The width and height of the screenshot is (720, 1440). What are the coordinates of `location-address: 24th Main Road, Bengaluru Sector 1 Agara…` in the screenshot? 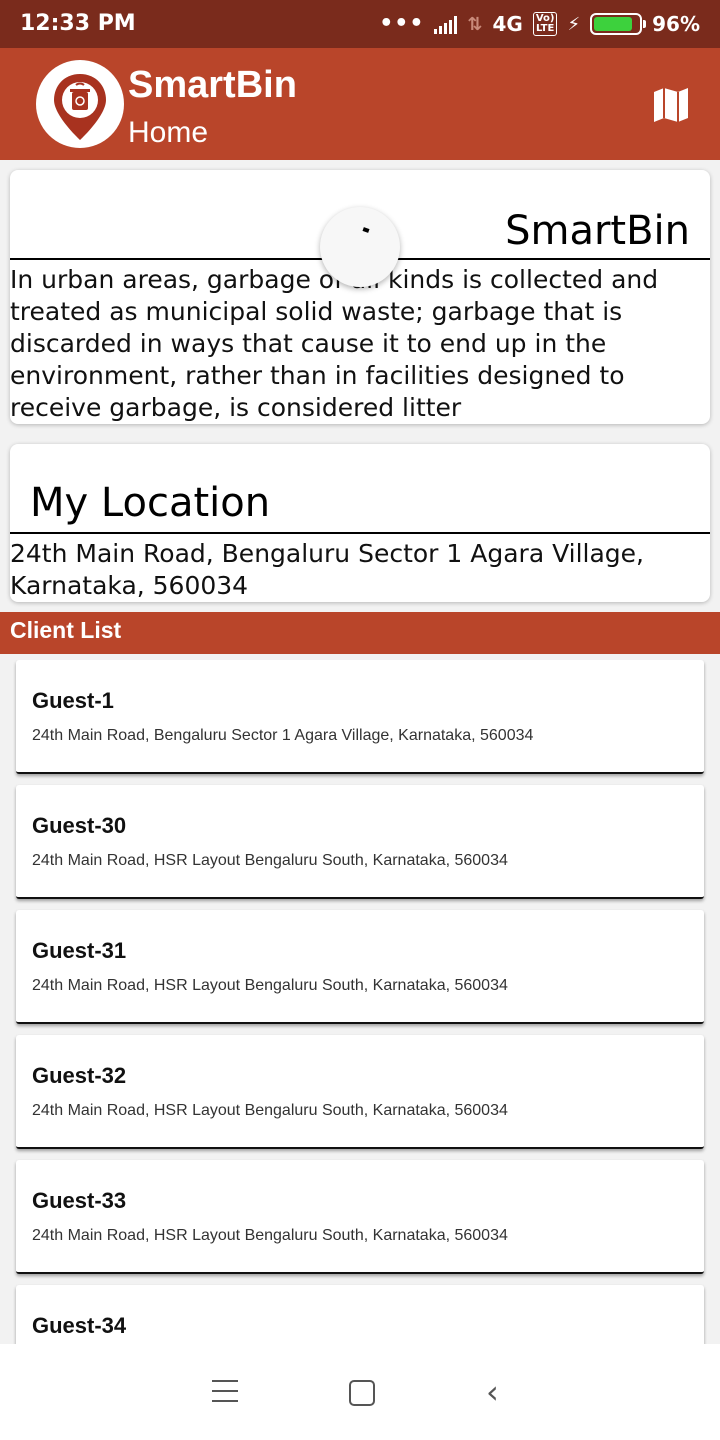 It's located at (327, 569).